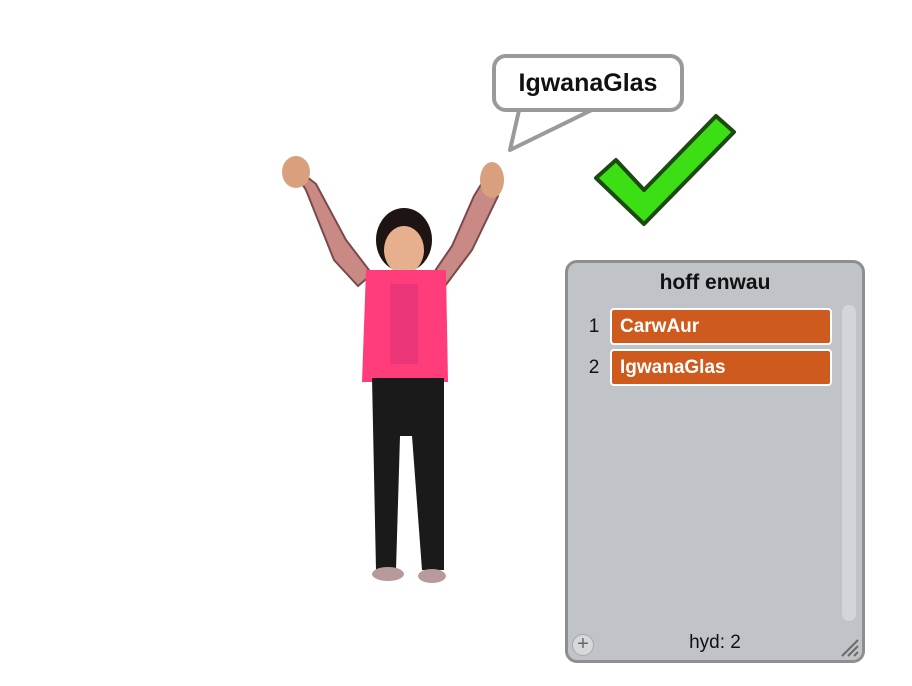 This screenshot has height=686, width=912. I want to click on list-length-label: hyd: 2, so click(715, 642).